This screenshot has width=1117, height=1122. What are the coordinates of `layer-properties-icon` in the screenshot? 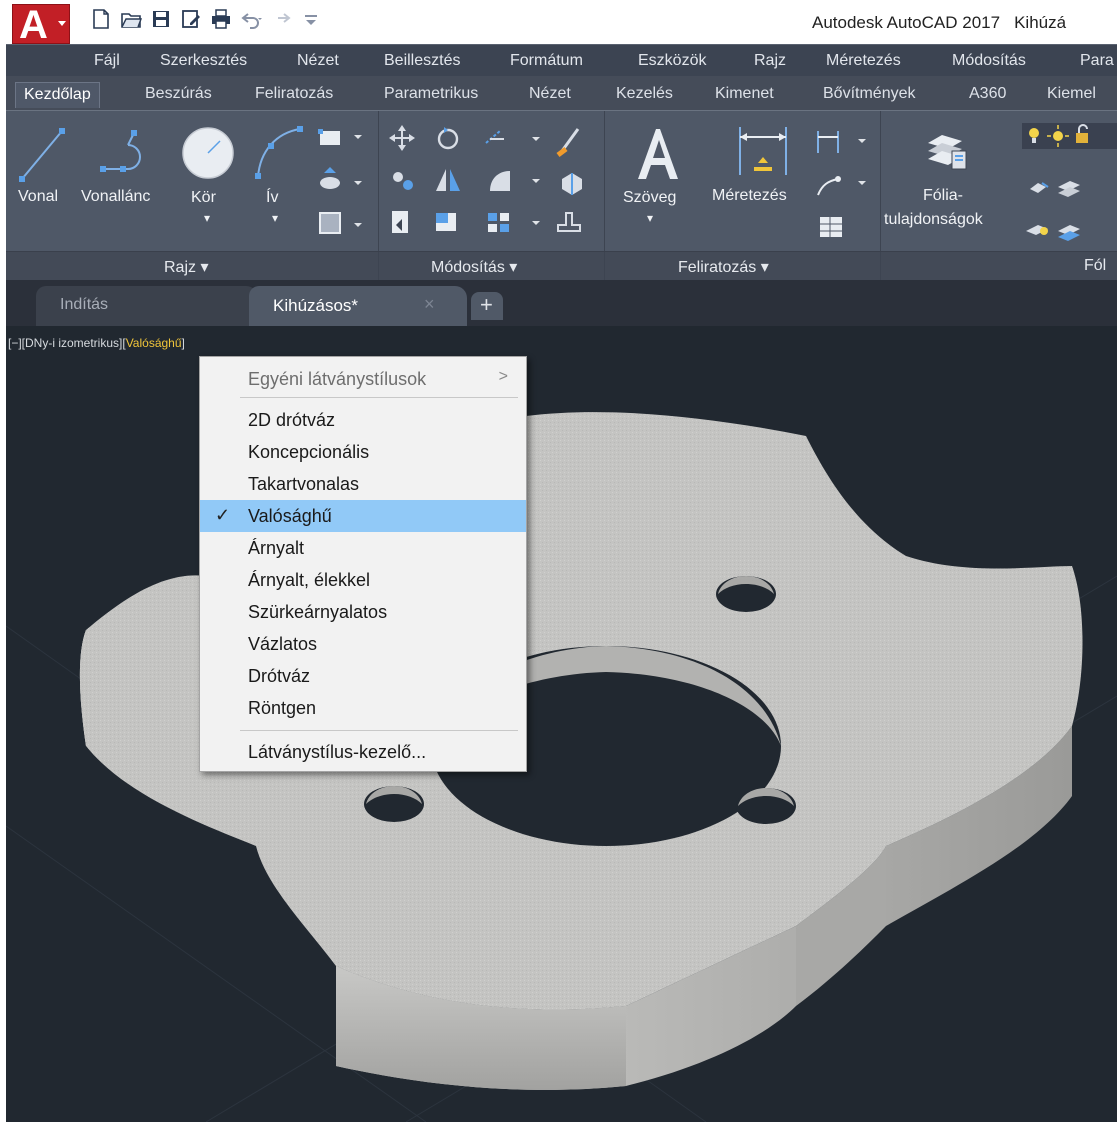 It's located at (947, 148).